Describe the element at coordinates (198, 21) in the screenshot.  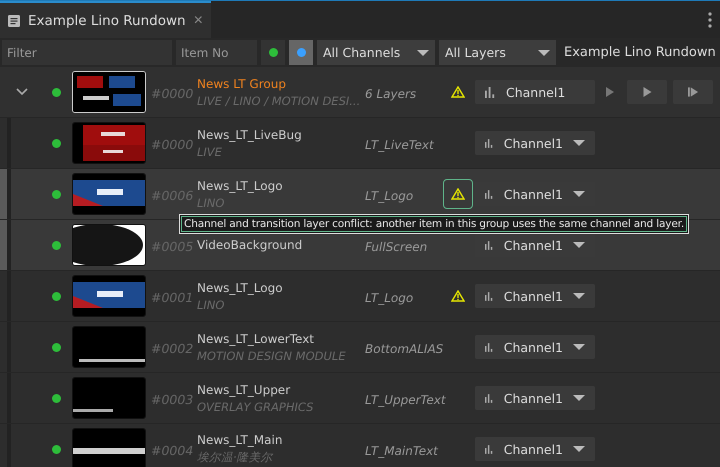
I see `close-button: ×` at that location.